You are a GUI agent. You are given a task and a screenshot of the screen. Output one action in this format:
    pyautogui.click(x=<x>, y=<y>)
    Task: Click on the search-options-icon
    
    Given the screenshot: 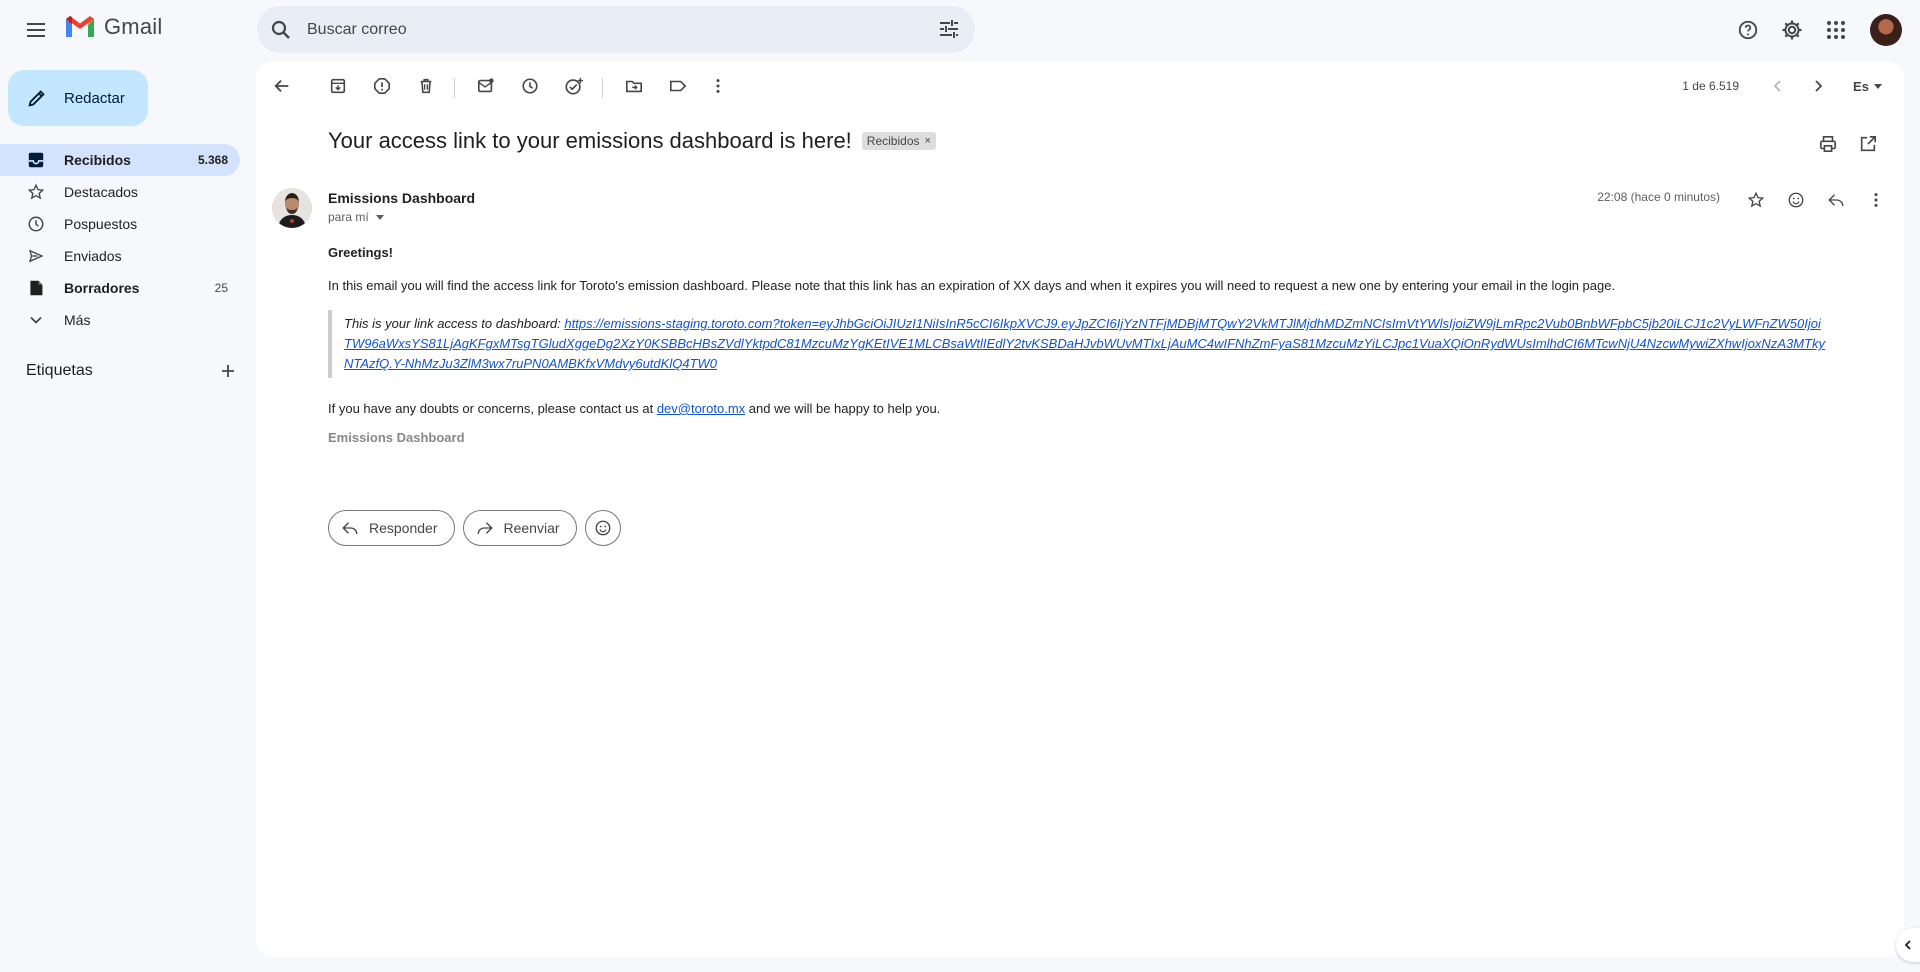 What is the action you would take?
    pyautogui.click(x=949, y=29)
    